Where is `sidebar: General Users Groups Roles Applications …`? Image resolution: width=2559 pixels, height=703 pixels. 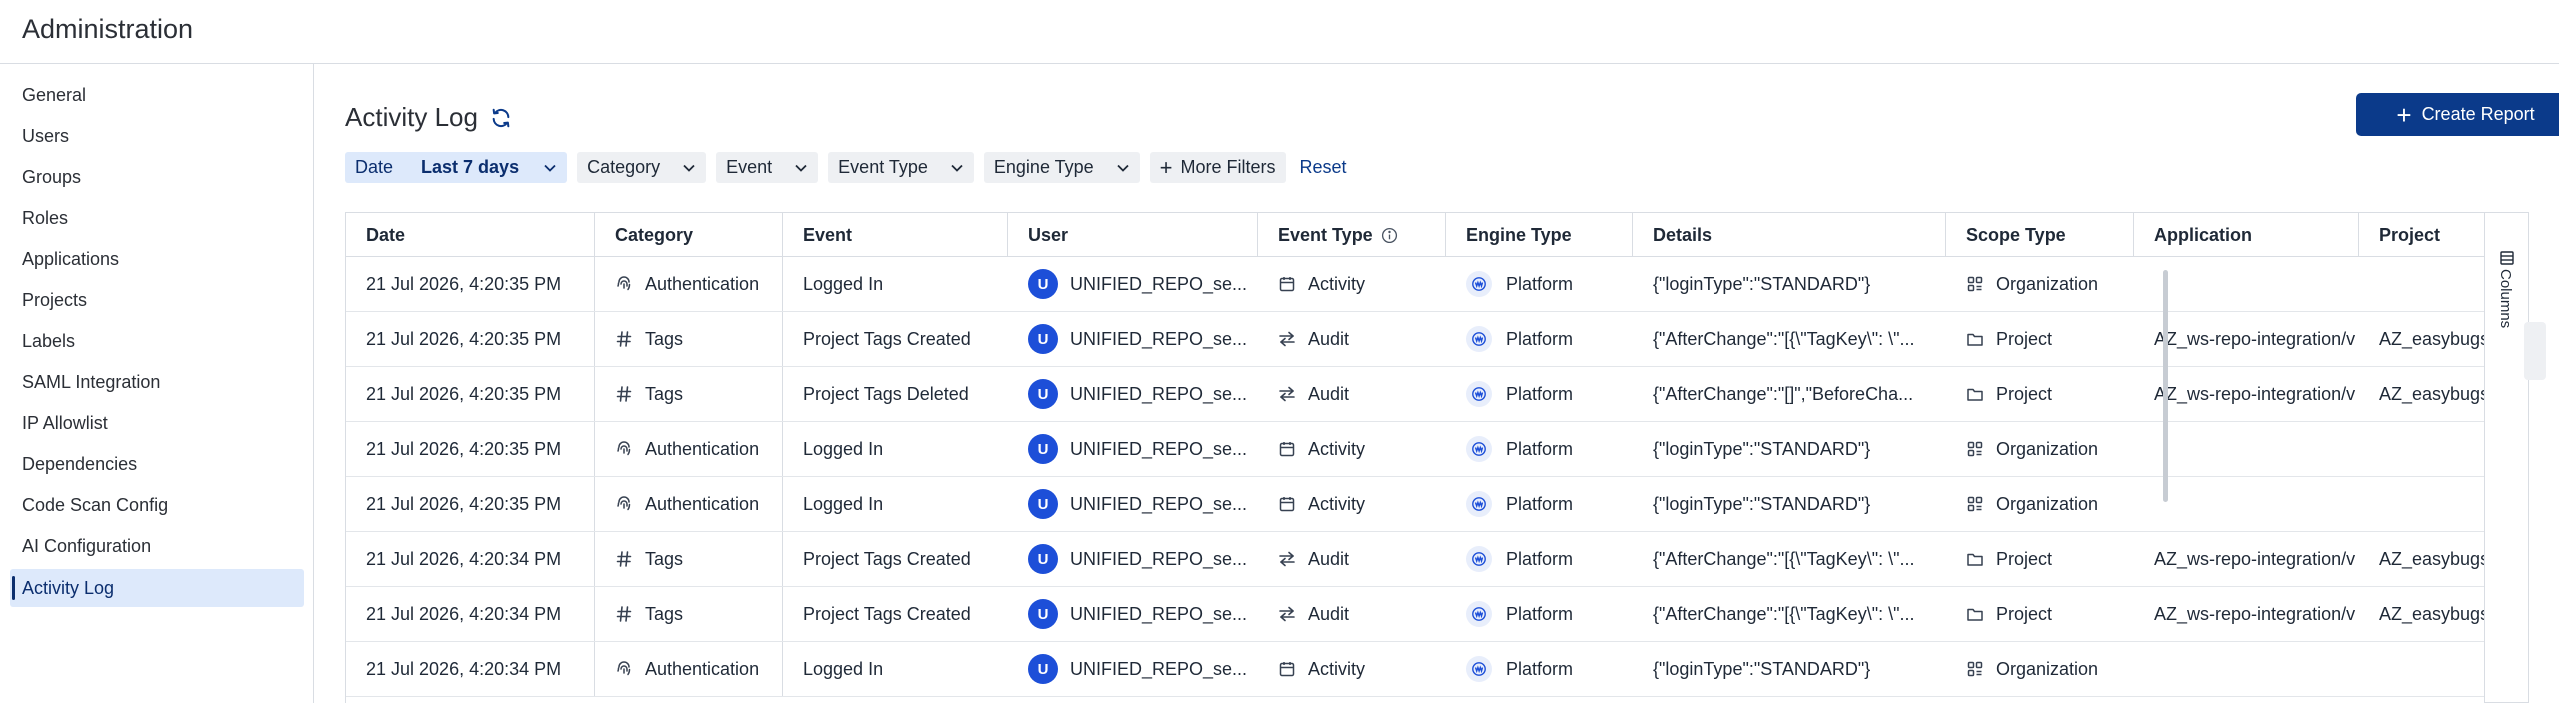
sidebar: General Users Groups Roles Applications … is located at coordinates (157, 383).